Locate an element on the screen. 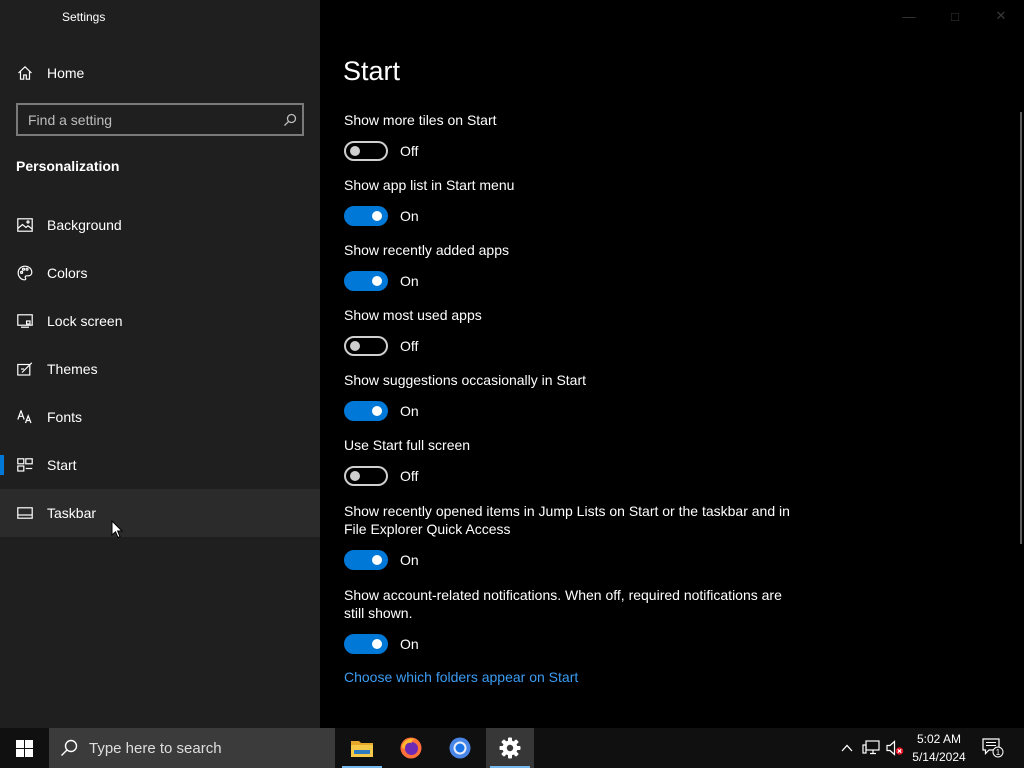 Image resolution: width=1024 pixels, height=768 pixels. find-setting-search-box is located at coordinates (160, 119).